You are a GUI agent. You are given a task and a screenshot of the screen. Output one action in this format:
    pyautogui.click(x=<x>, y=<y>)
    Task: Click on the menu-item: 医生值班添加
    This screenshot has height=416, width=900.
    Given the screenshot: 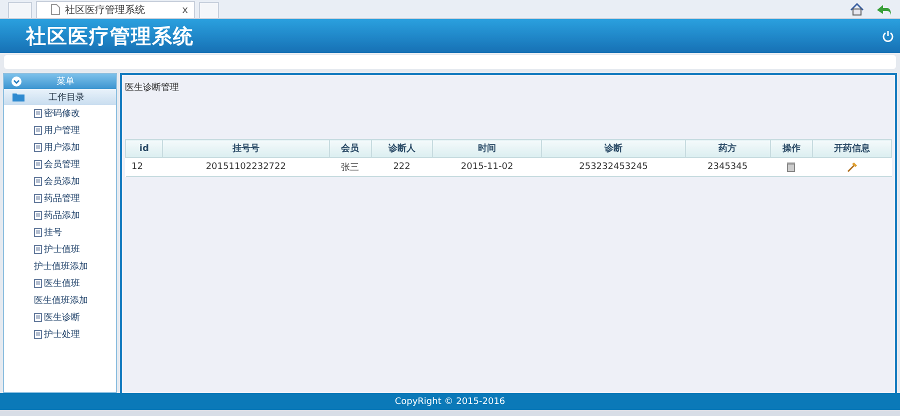 What is the action you would take?
    pyautogui.click(x=61, y=300)
    